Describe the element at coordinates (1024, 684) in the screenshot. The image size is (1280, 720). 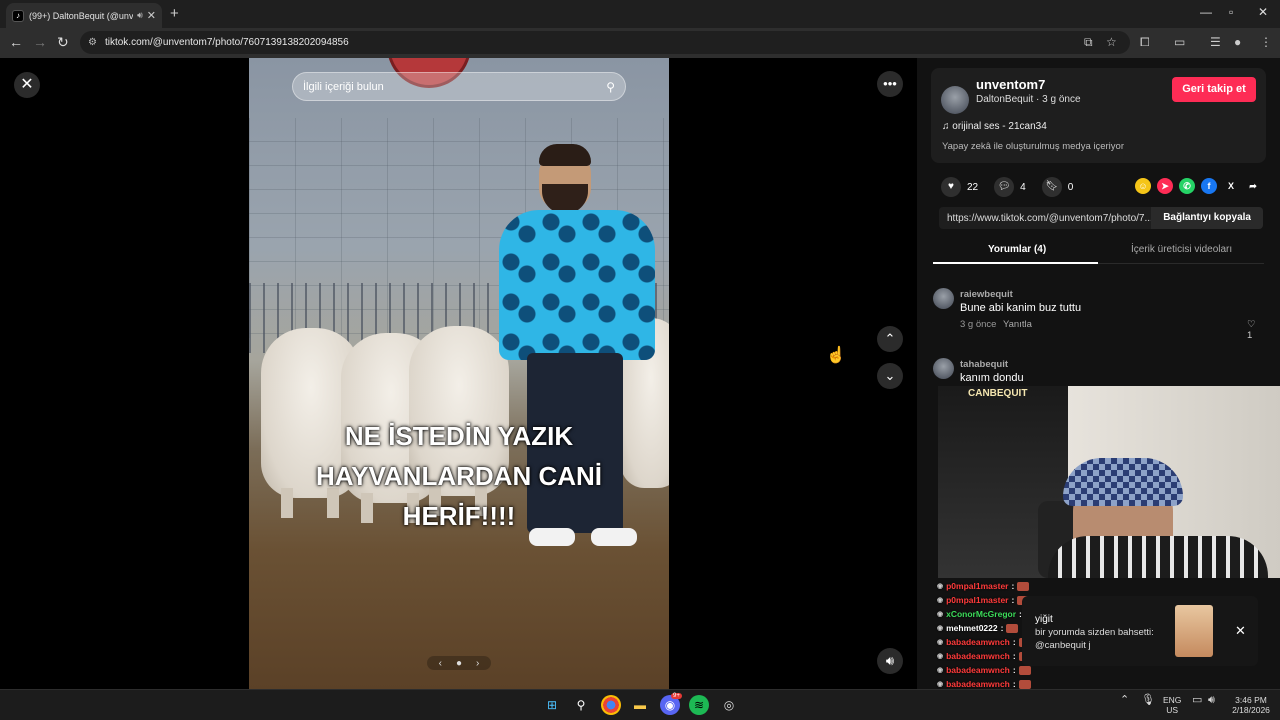
I see `chat-emote-icon` at that location.